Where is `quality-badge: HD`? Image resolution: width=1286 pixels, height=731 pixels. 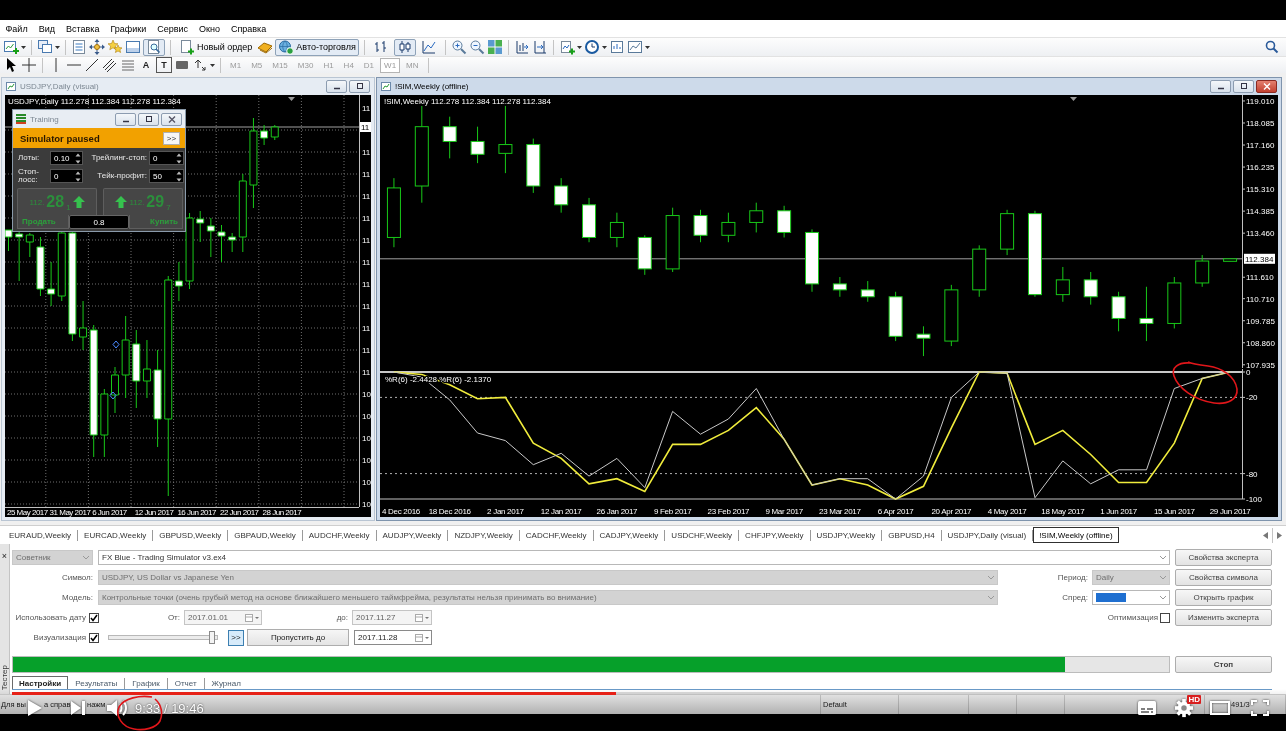 quality-badge: HD is located at coordinates (1194, 699).